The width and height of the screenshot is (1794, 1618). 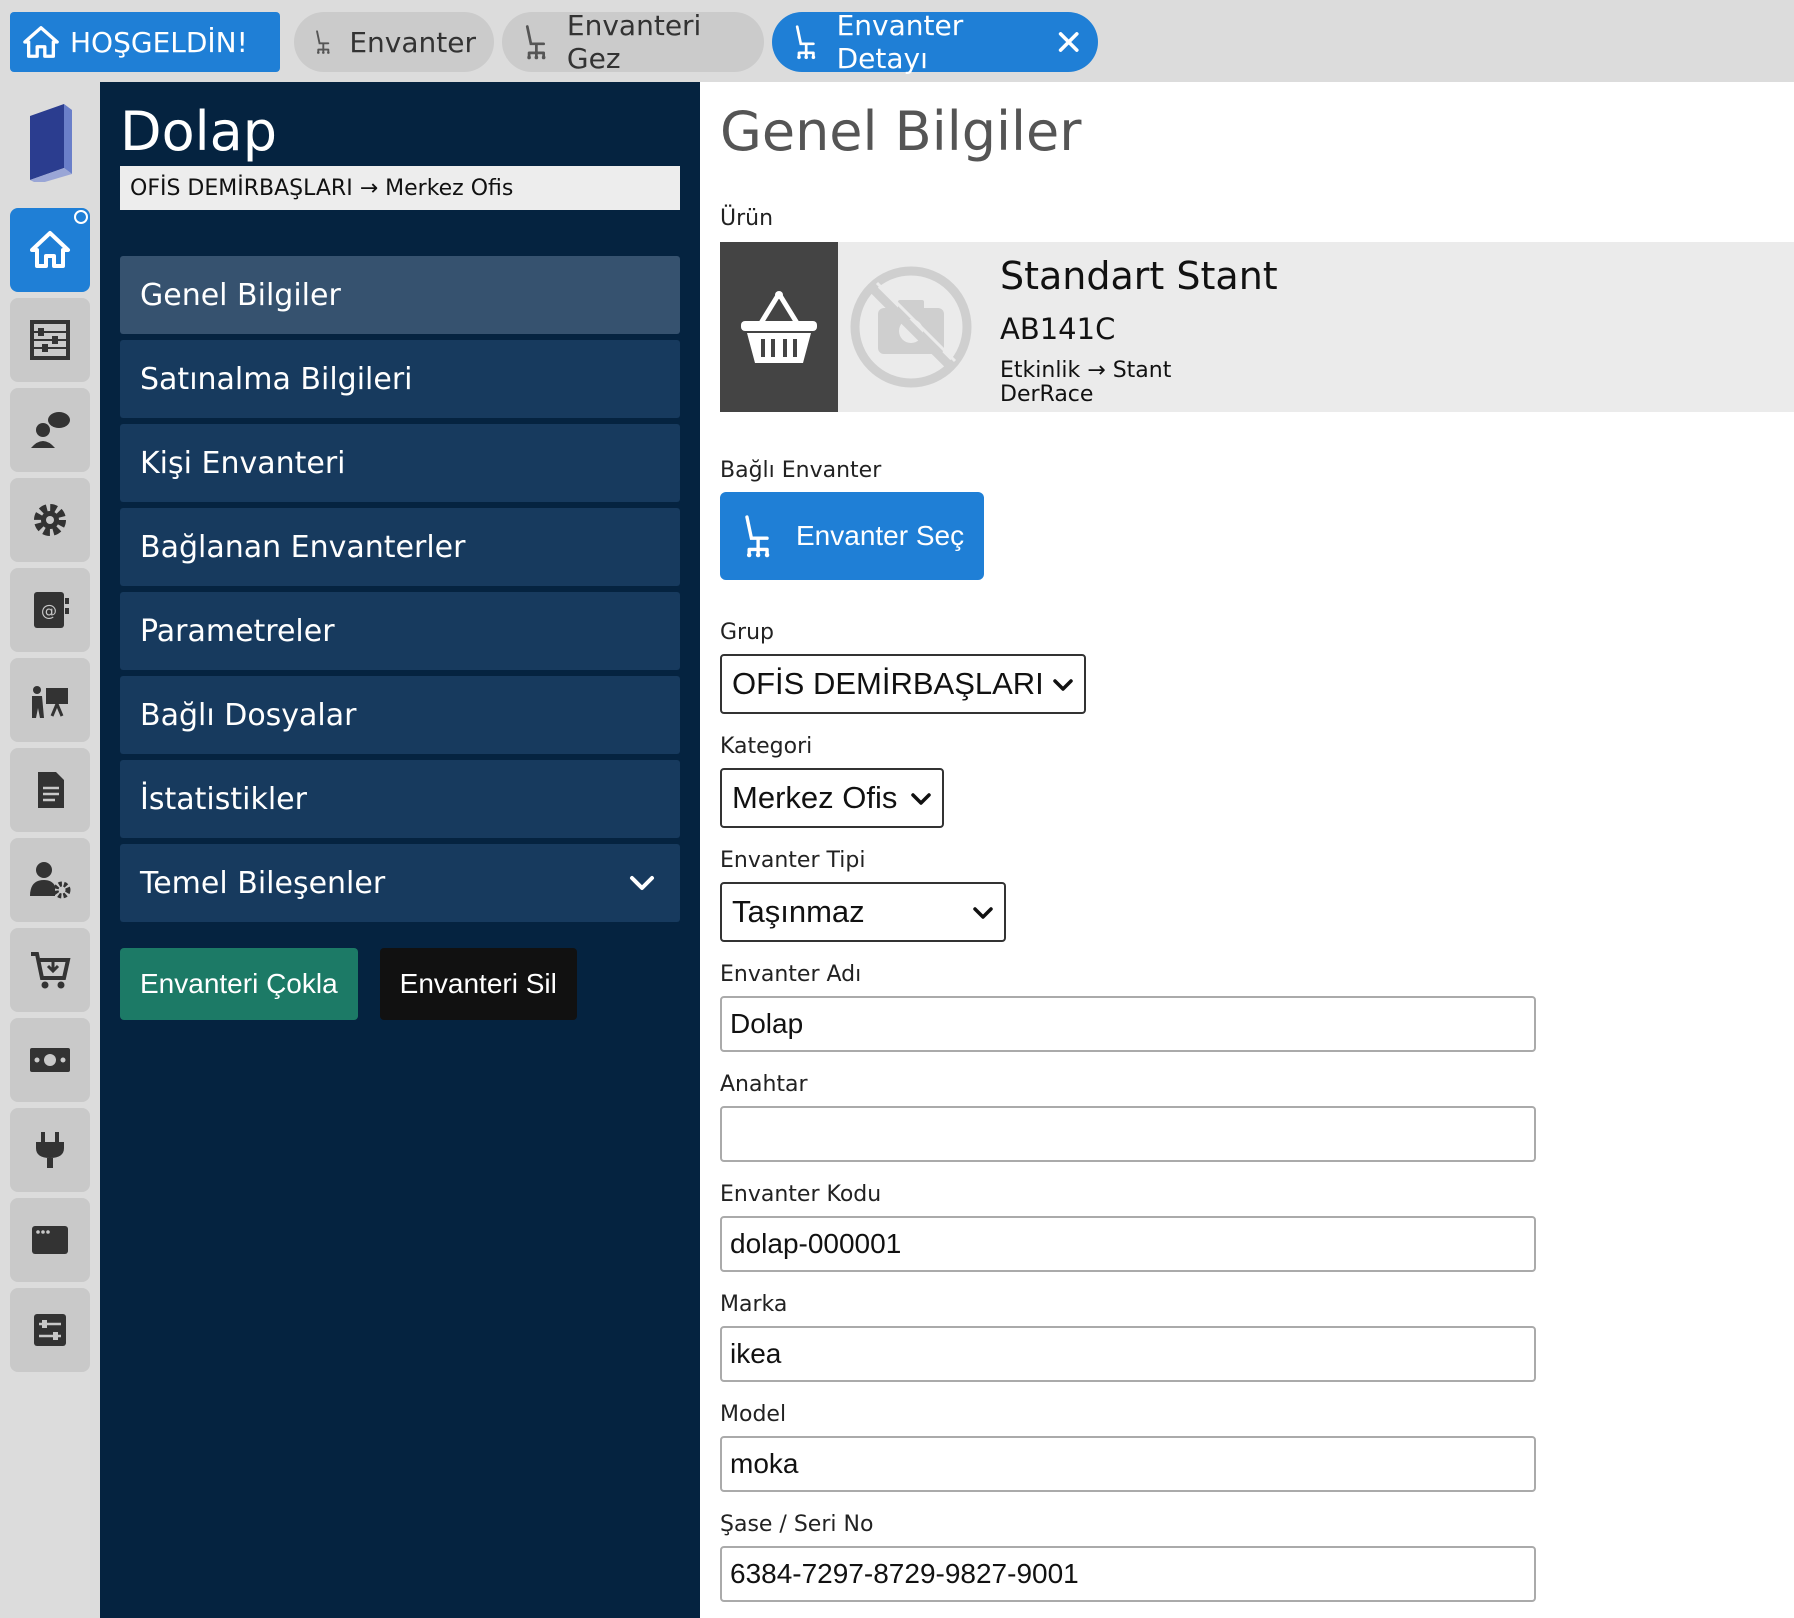 I want to click on inventory-name-label: Envanter Adı, so click(x=791, y=974).